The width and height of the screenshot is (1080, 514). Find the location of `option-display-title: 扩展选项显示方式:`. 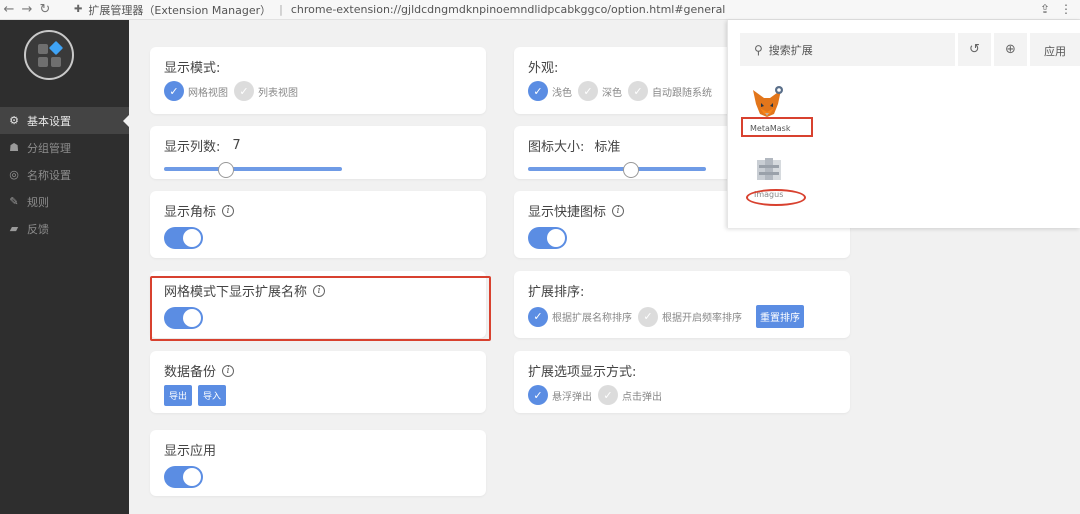

option-display-title: 扩展选项显示方式: is located at coordinates (582, 372).